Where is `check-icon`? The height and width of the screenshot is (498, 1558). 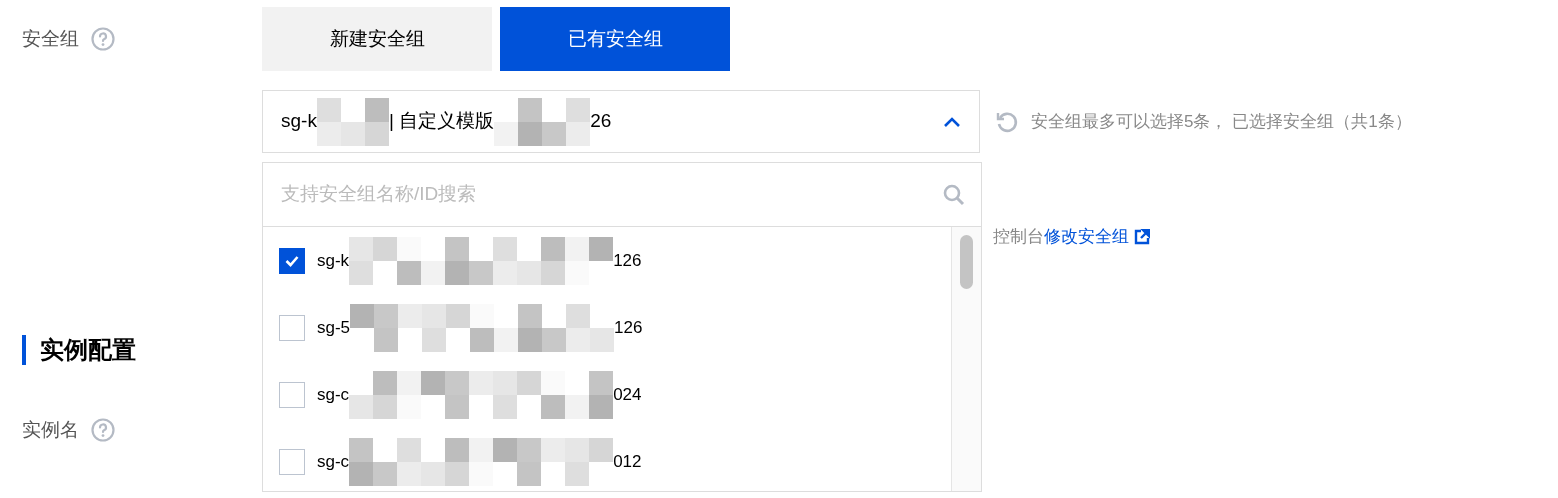
check-icon is located at coordinates (292, 260).